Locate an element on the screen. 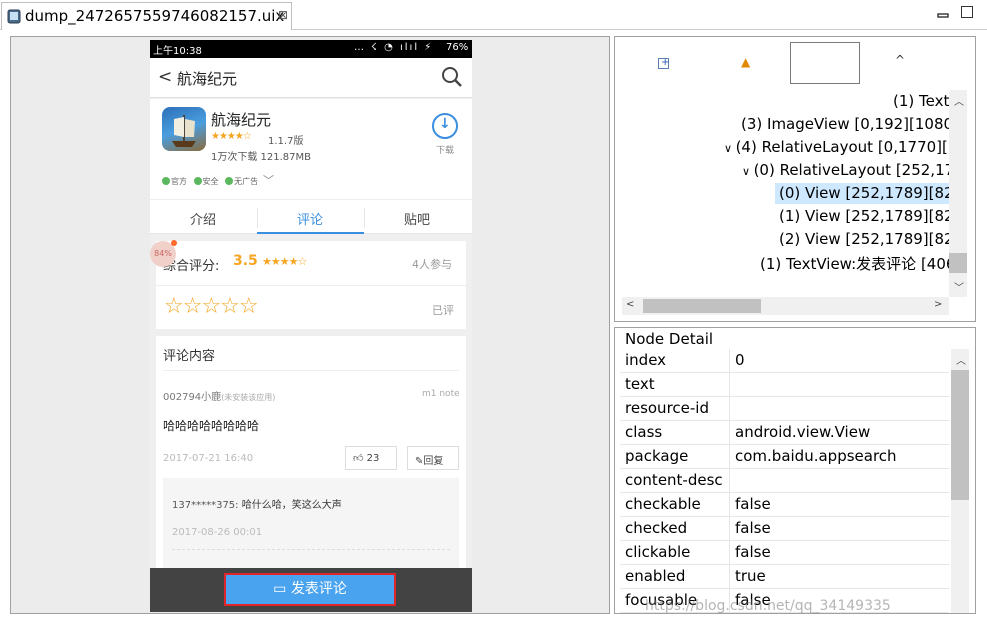 The height and width of the screenshot is (629, 987). app-version: 1.1.7版 is located at coordinates (286, 141).